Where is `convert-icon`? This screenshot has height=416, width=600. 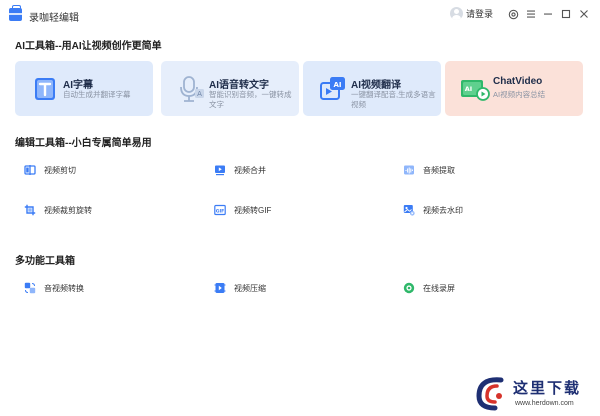
convert-icon is located at coordinates (30, 288).